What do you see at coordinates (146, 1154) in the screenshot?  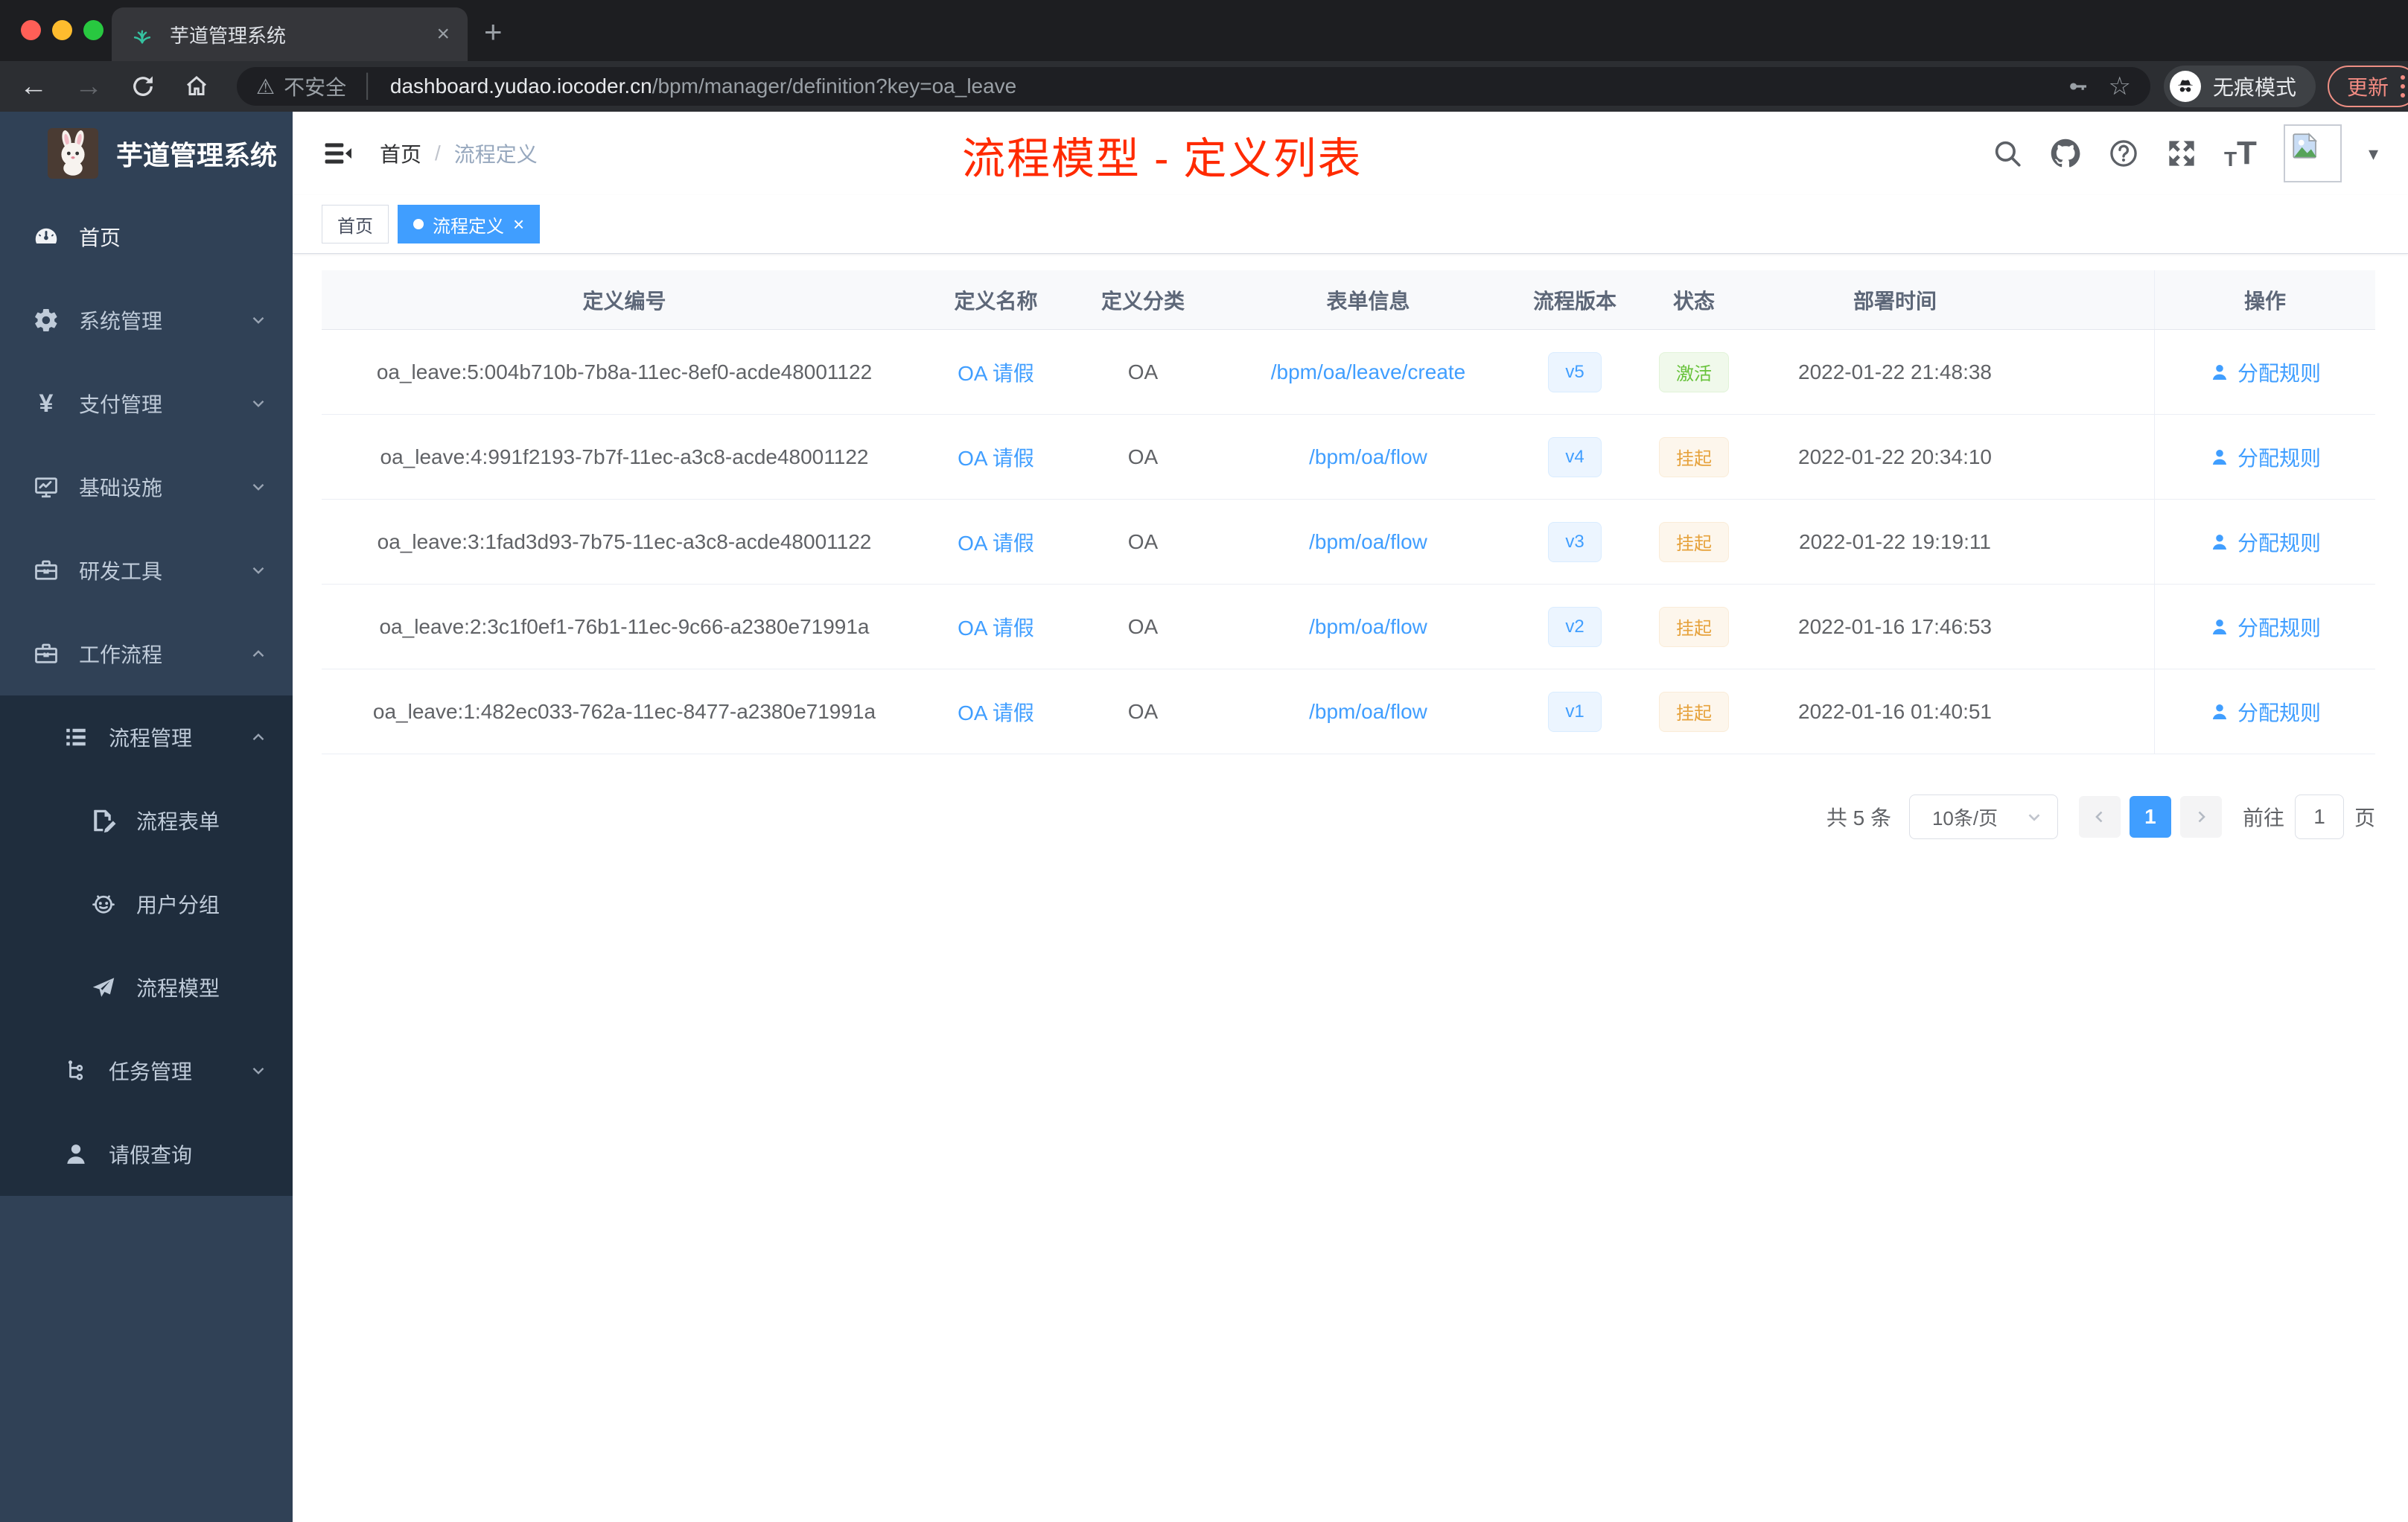 I see `sidebar-item-11: 请假查询` at bounding box center [146, 1154].